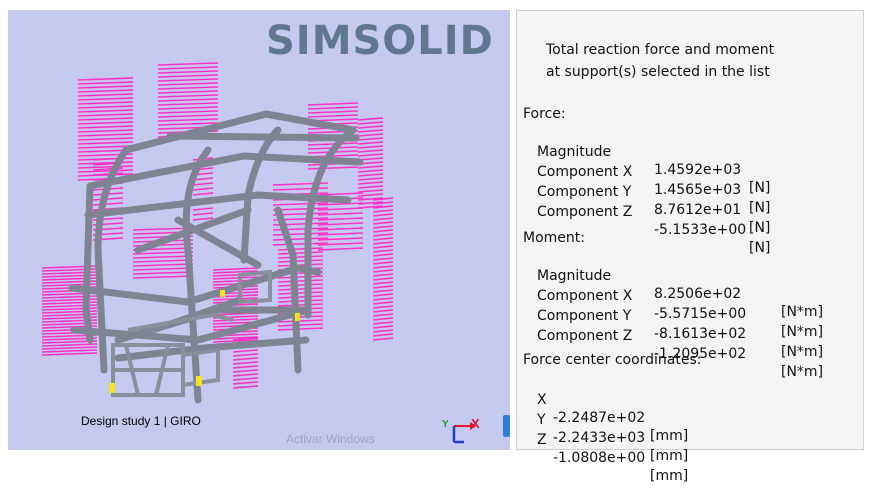 This screenshot has width=870, height=503. What do you see at coordinates (612, 360) in the screenshot?
I see `center-section-title: Force center coordinates:` at bounding box center [612, 360].